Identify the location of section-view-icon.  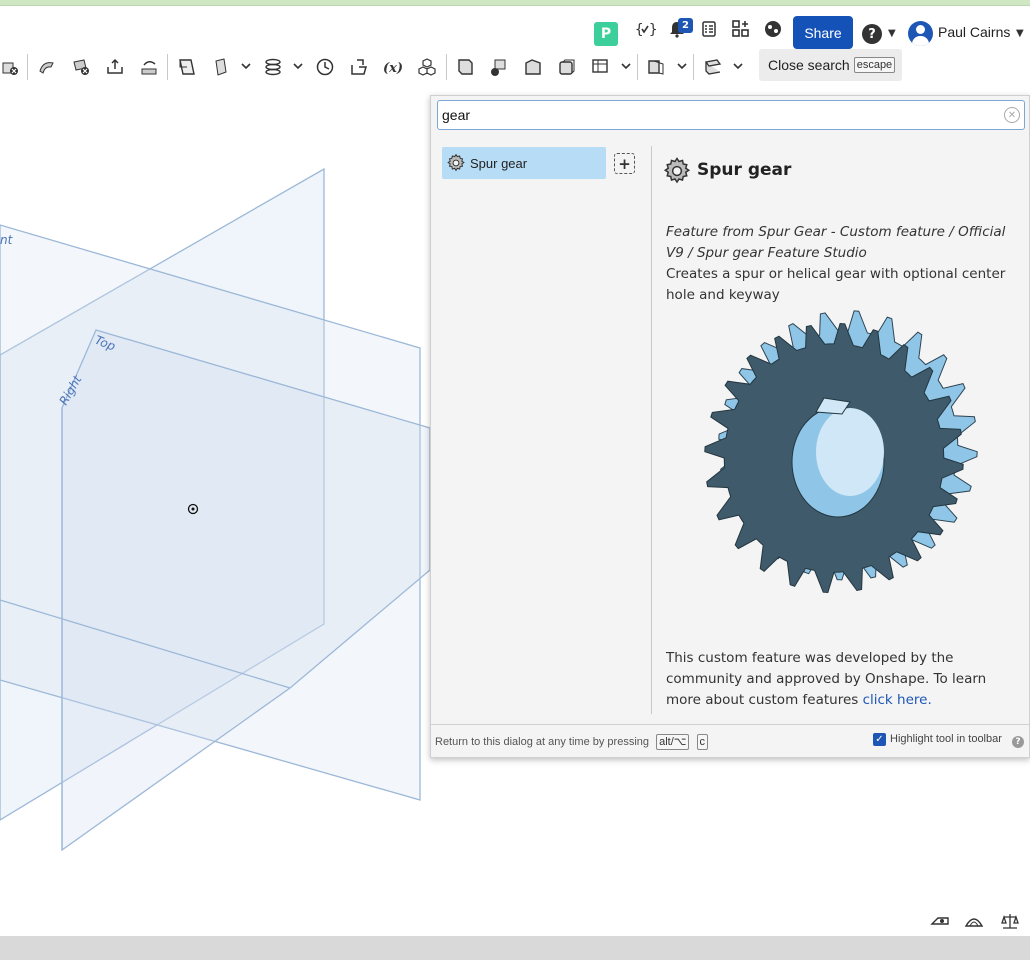
(974, 921).